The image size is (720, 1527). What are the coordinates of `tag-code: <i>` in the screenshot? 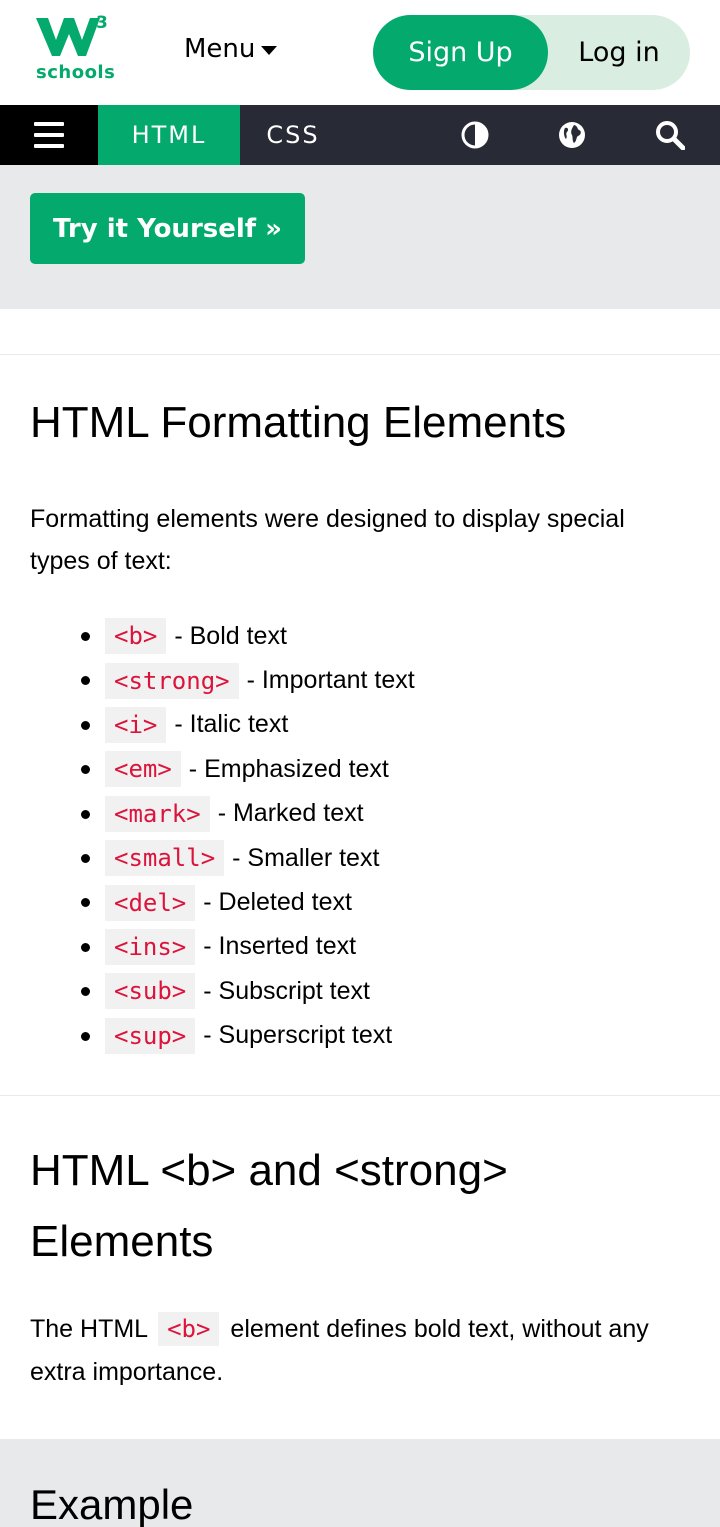 It's located at (136, 724).